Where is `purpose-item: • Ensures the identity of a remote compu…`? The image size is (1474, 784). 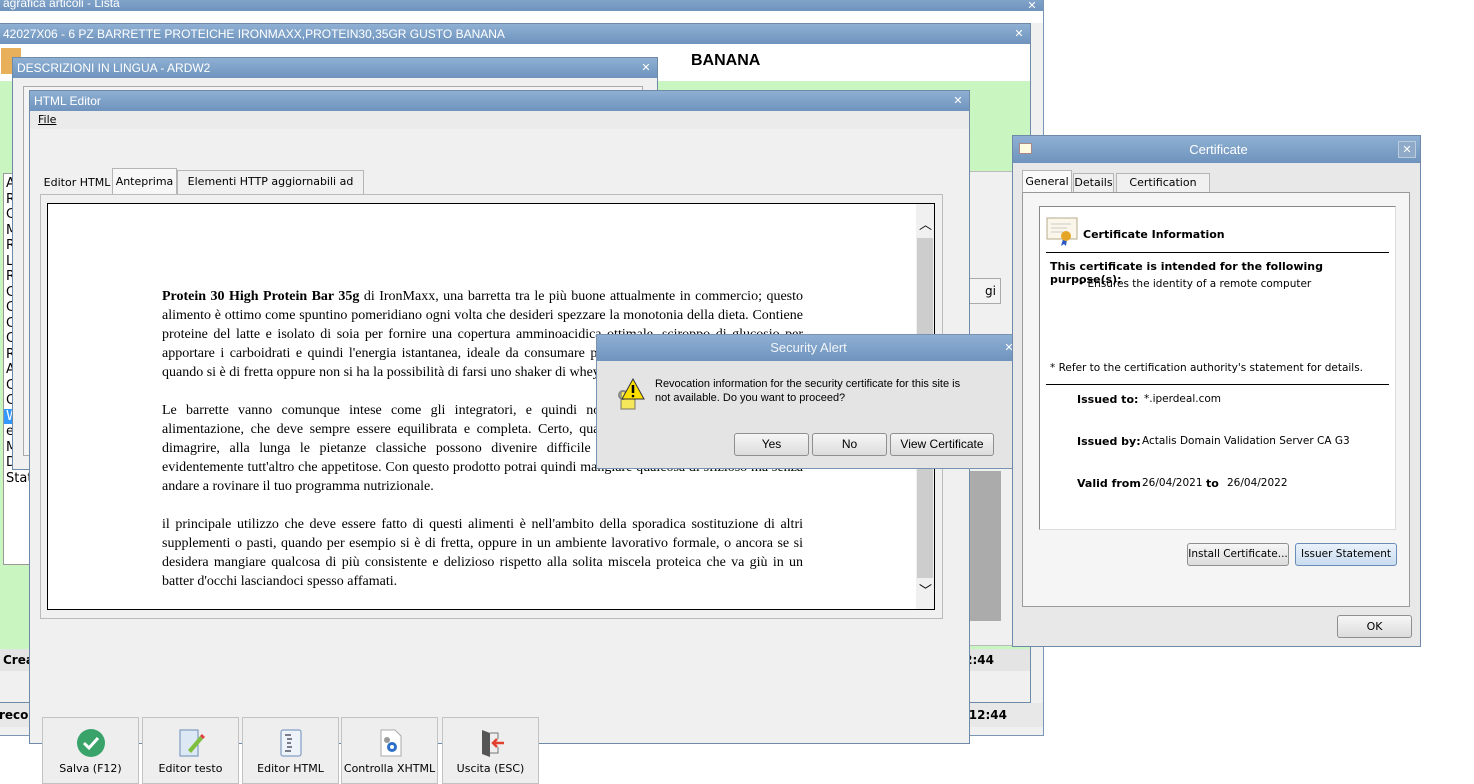 purpose-item: • Ensures the identity of a remote compu… is located at coordinates (1195, 284).